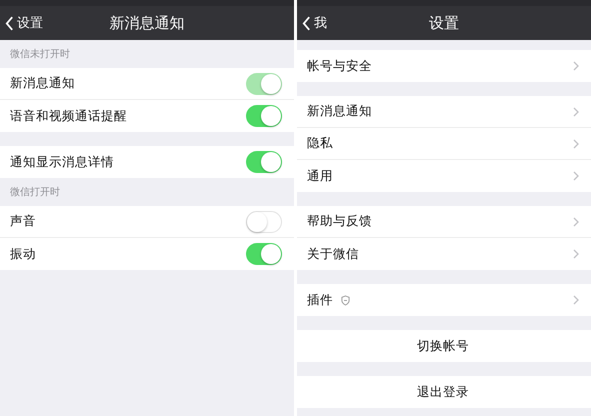  What do you see at coordinates (444, 112) in the screenshot?
I see `settings-row: 新消息通知` at bounding box center [444, 112].